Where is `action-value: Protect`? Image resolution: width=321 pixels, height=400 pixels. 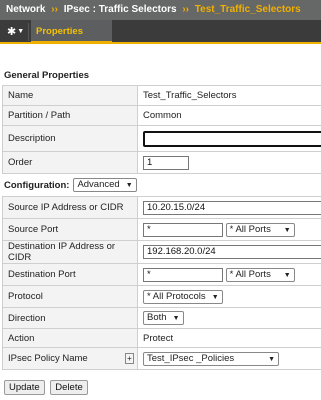
action-value: Protect is located at coordinates (229, 338).